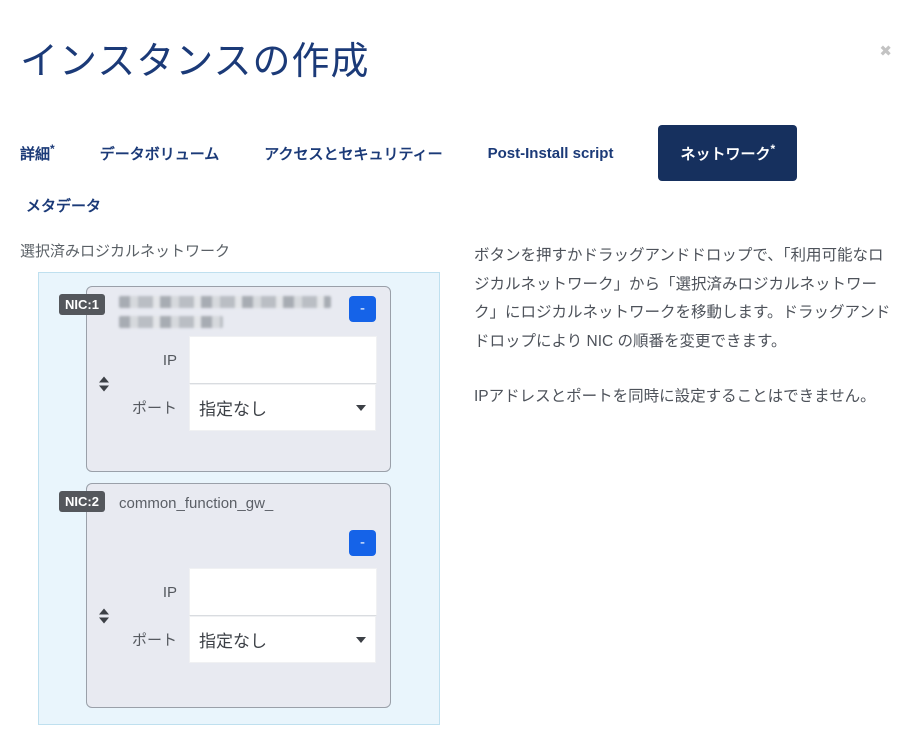 The height and width of the screenshot is (756, 912). I want to click on tab-post-install-script-label: Post-Install script, so click(550, 153).